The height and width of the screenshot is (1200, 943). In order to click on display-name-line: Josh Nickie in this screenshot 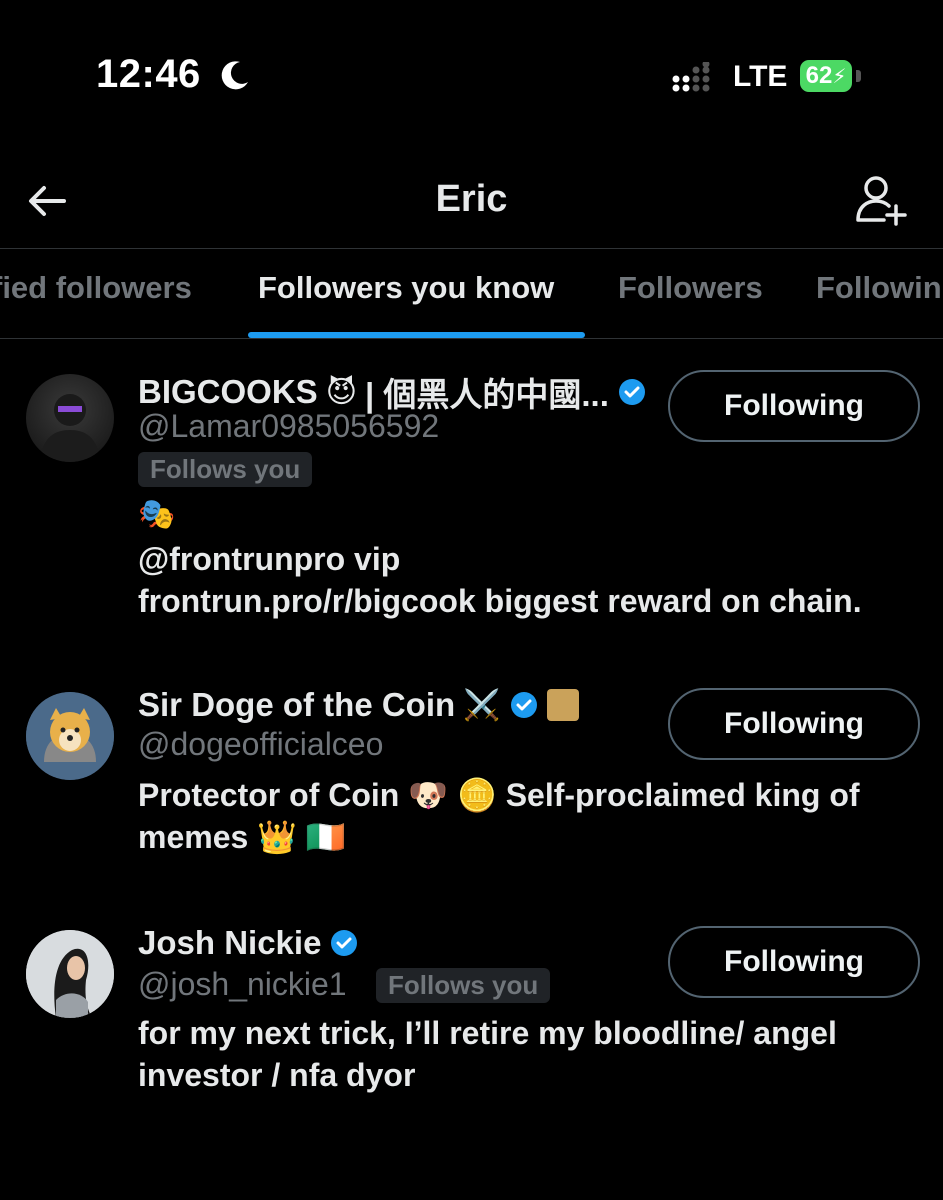, I will do `click(248, 943)`.